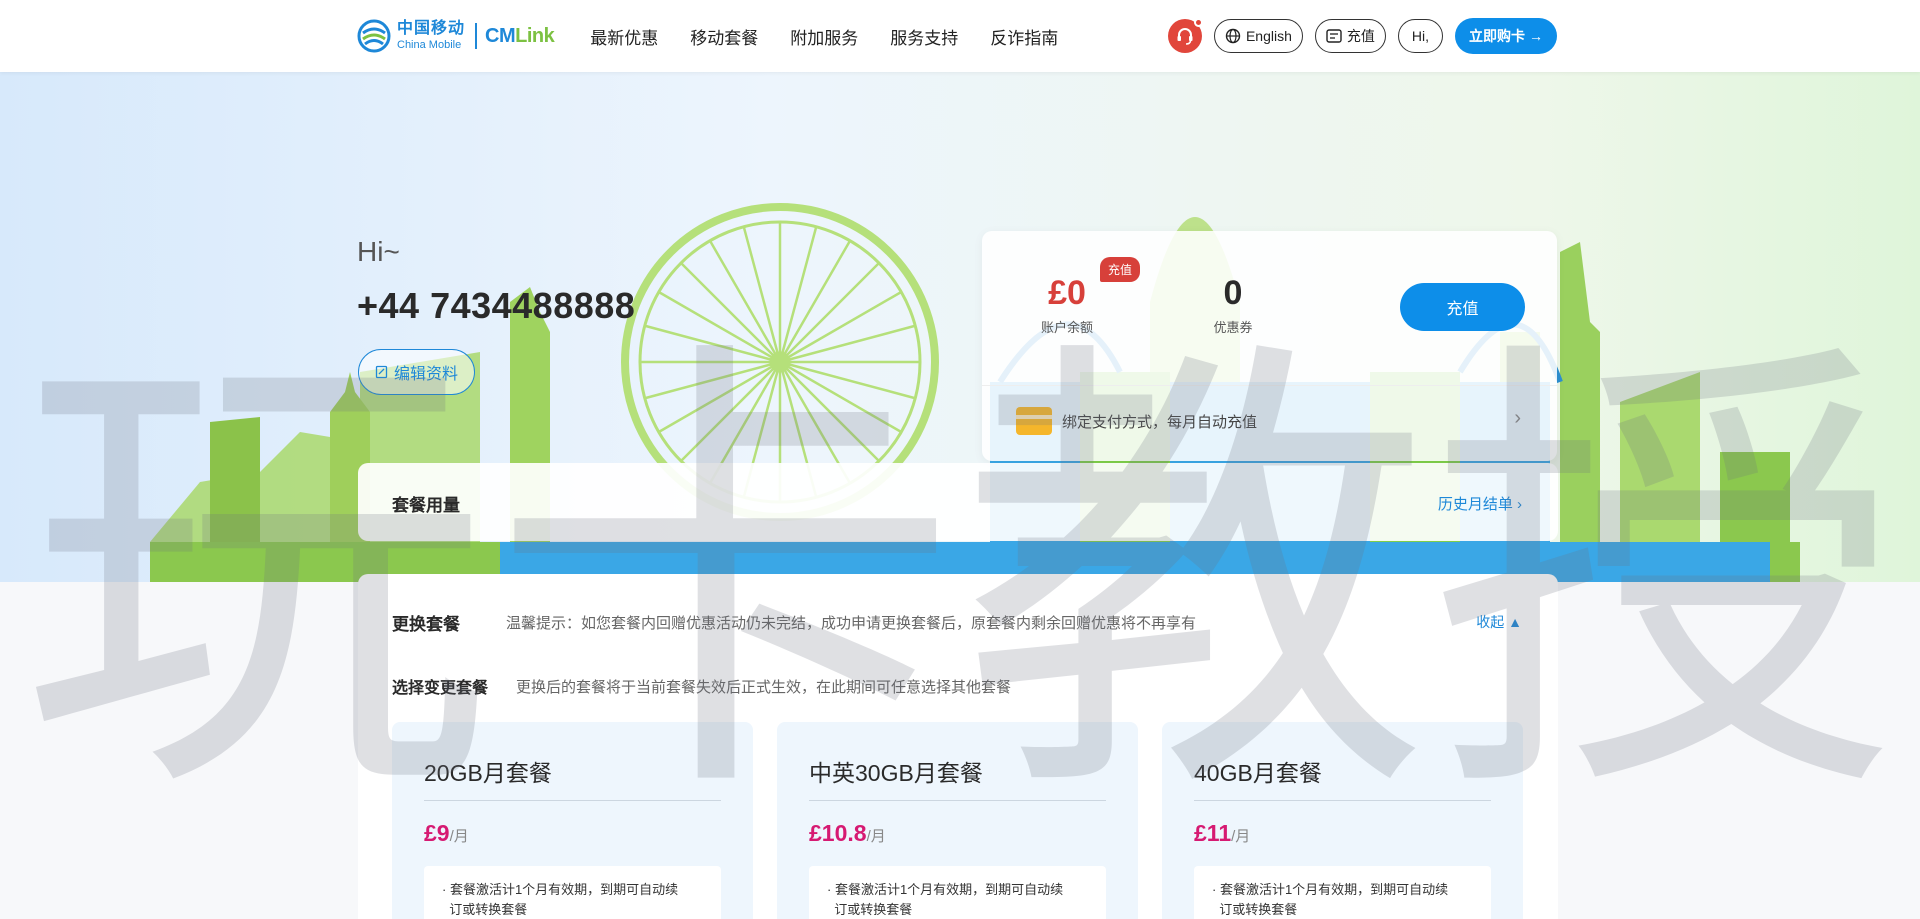  What do you see at coordinates (1233, 327) in the screenshot?
I see `coupon-label: 优惠券` at bounding box center [1233, 327].